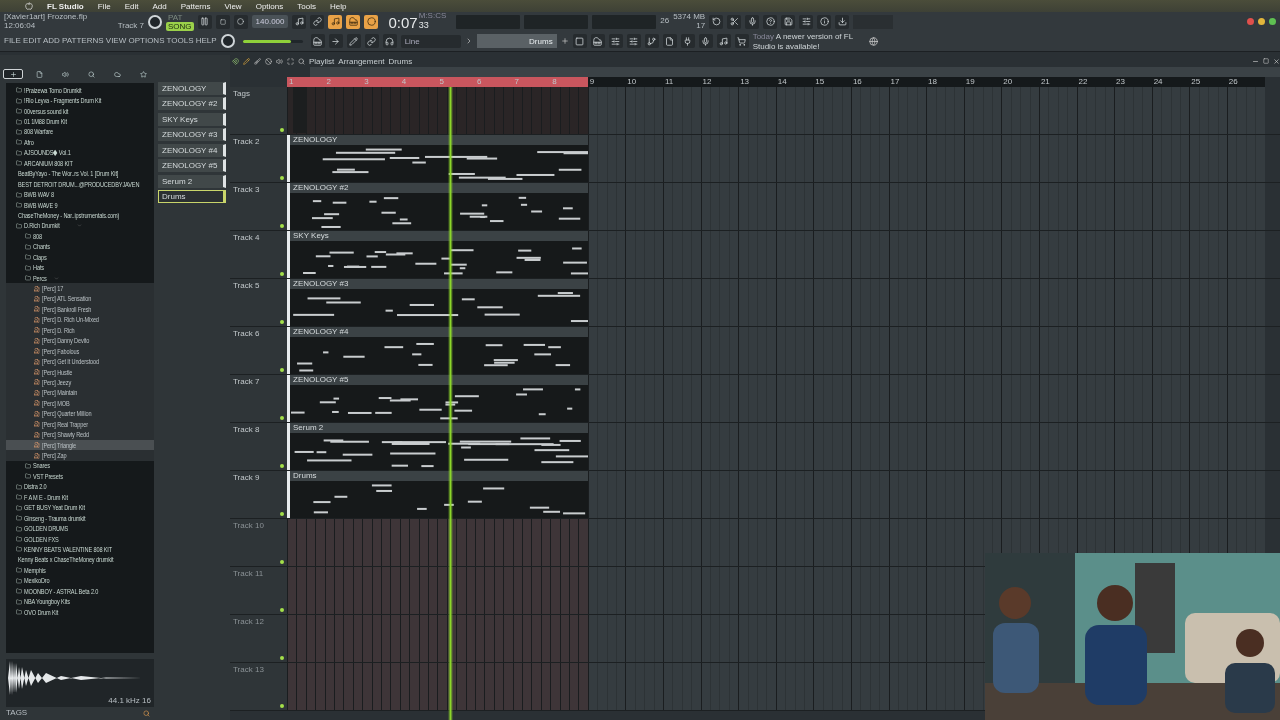  I want to click on tempo-display: 140.000, so click(270, 22).